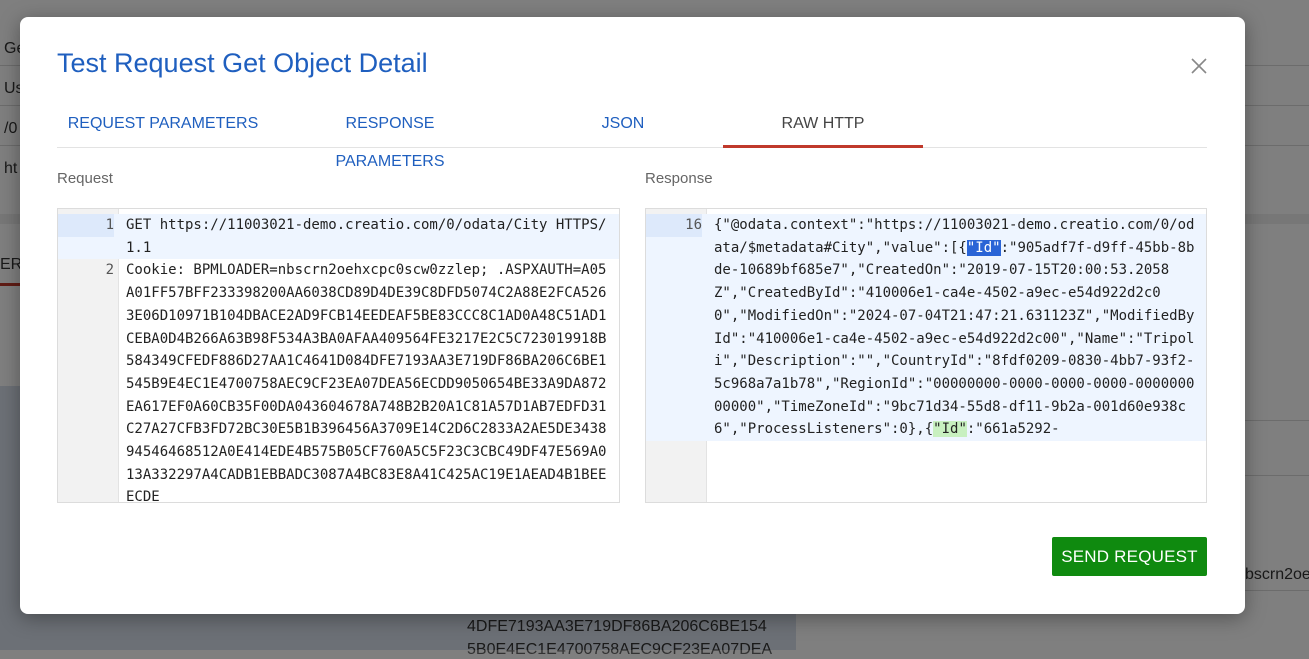 The height and width of the screenshot is (659, 1309). Describe the element at coordinates (623, 126) in the screenshot. I see `tab-json: JSON` at that location.